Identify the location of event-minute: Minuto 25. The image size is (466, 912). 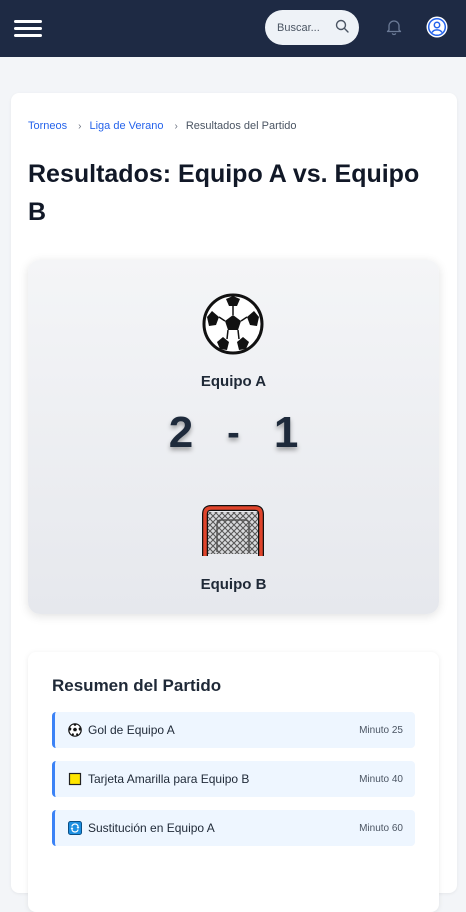
(381, 730).